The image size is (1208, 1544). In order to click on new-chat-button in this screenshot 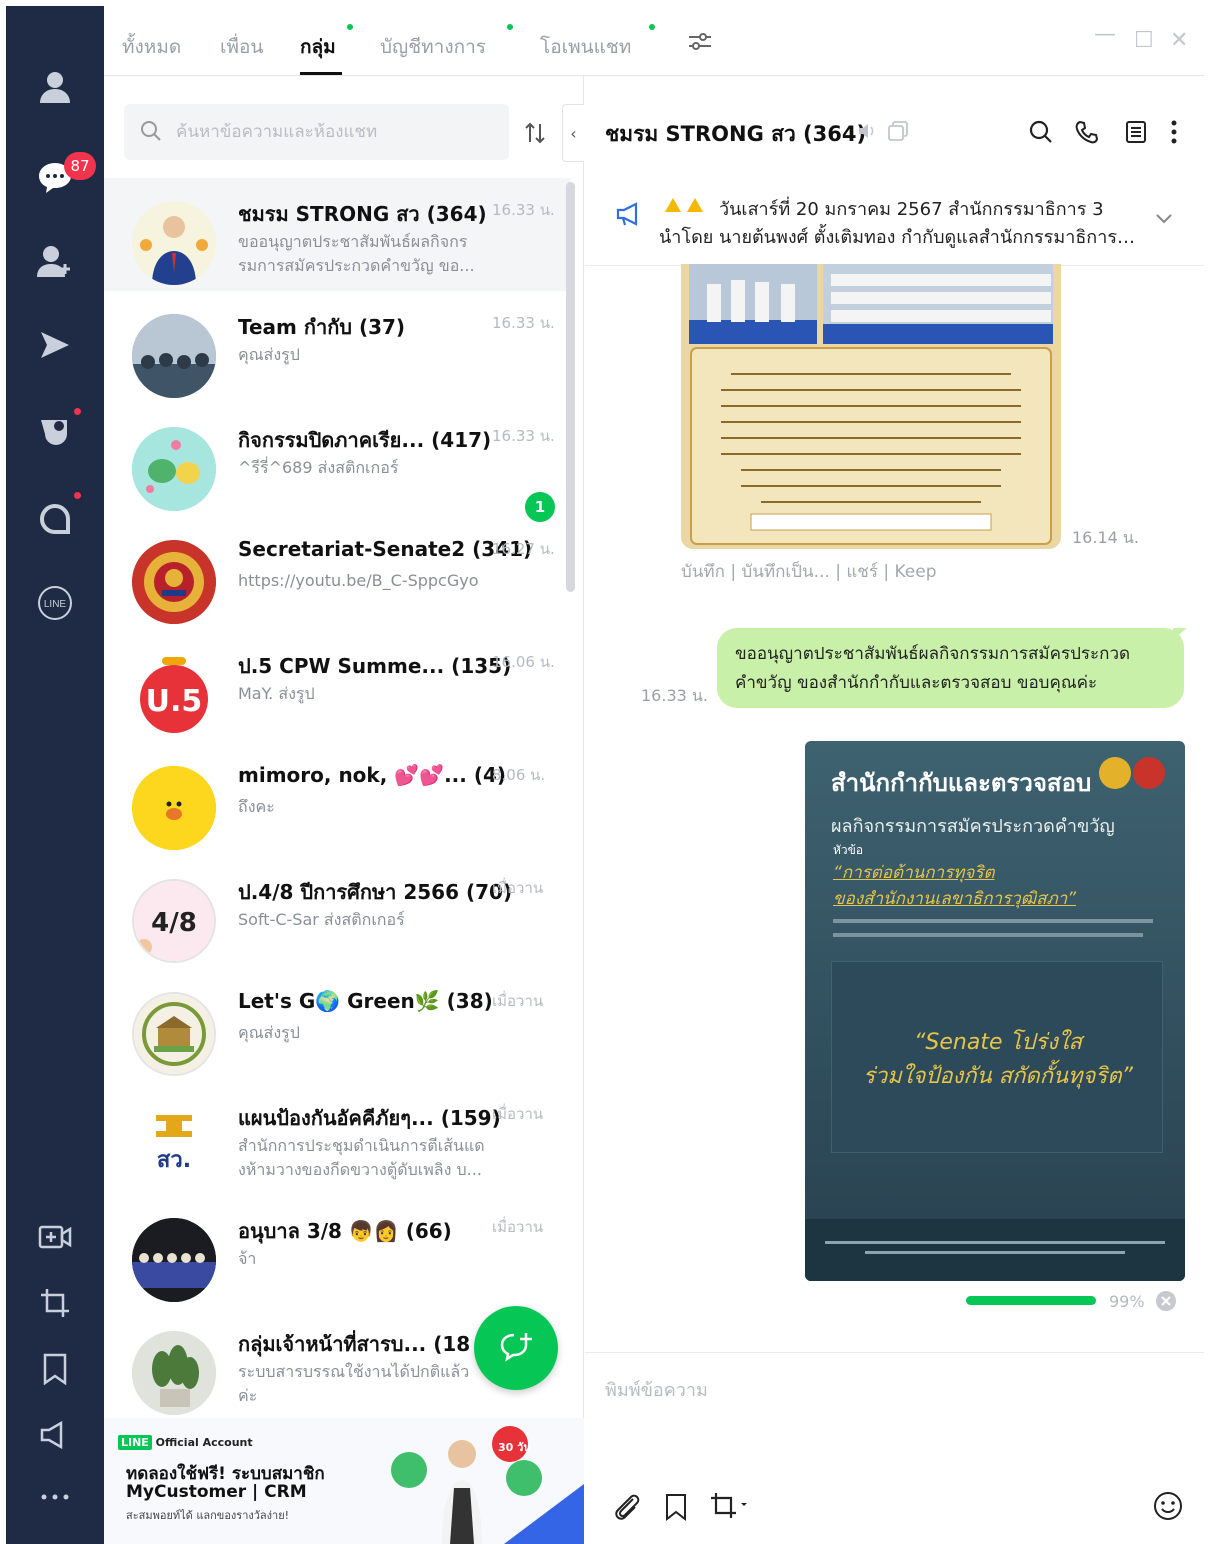, I will do `click(516, 1348)`.